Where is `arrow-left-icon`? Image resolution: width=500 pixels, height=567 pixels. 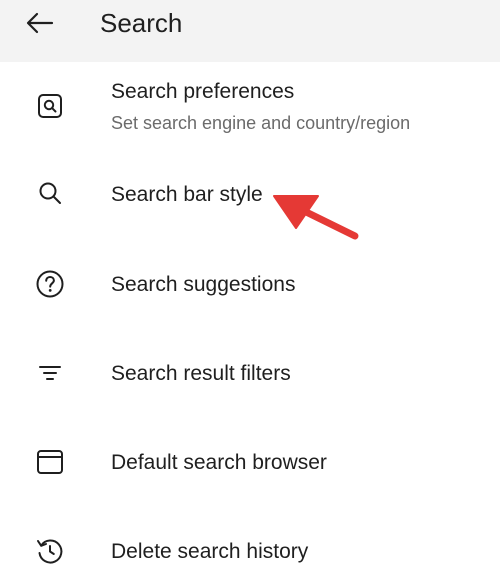 arrow-left-icon is located at coordinates (40, 23).